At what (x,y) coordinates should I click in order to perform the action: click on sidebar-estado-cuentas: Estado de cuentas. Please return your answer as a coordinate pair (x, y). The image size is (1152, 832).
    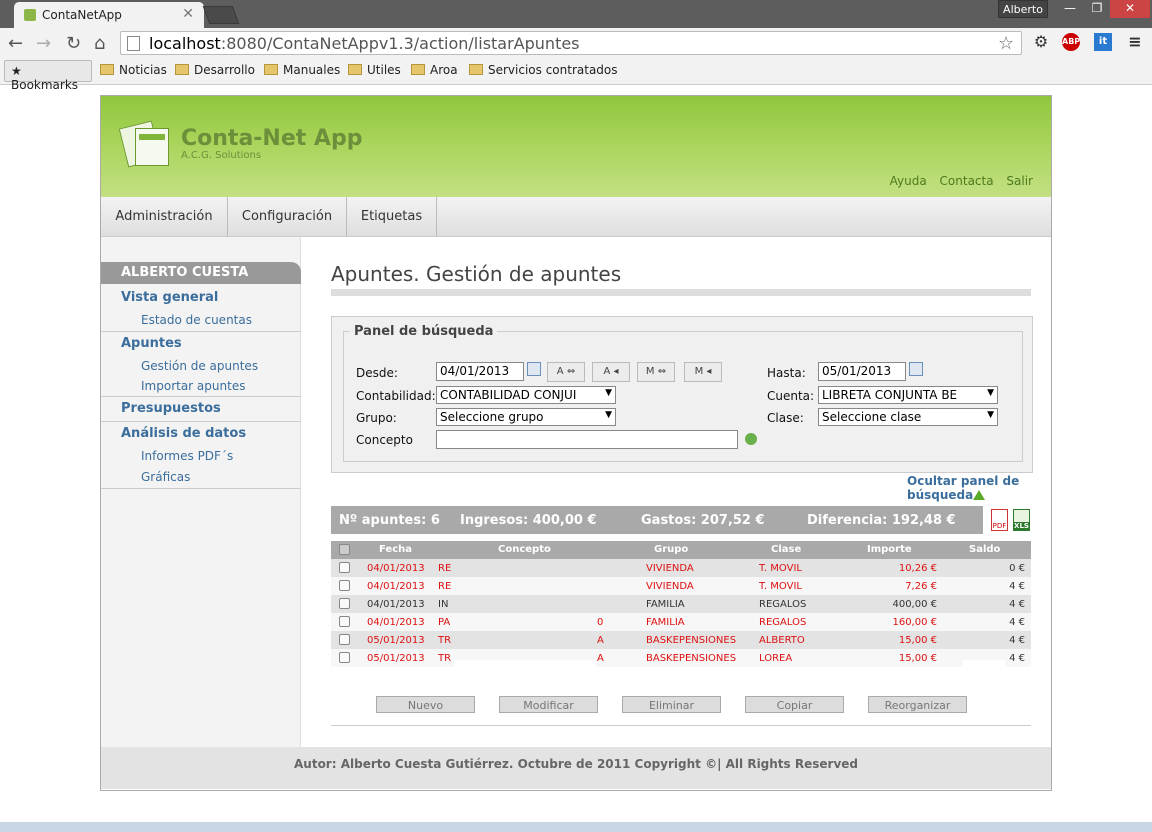
    Looking at the image, I should click on (196, 320).